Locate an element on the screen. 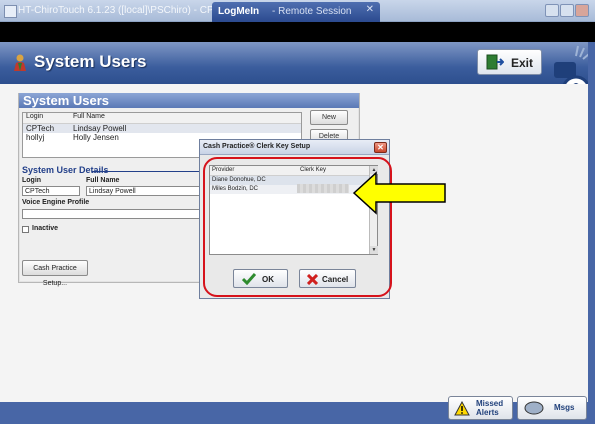 Image resolution: width=595 pixels, height=424 pixels. messages-icon is located at coordinates (534, 408).